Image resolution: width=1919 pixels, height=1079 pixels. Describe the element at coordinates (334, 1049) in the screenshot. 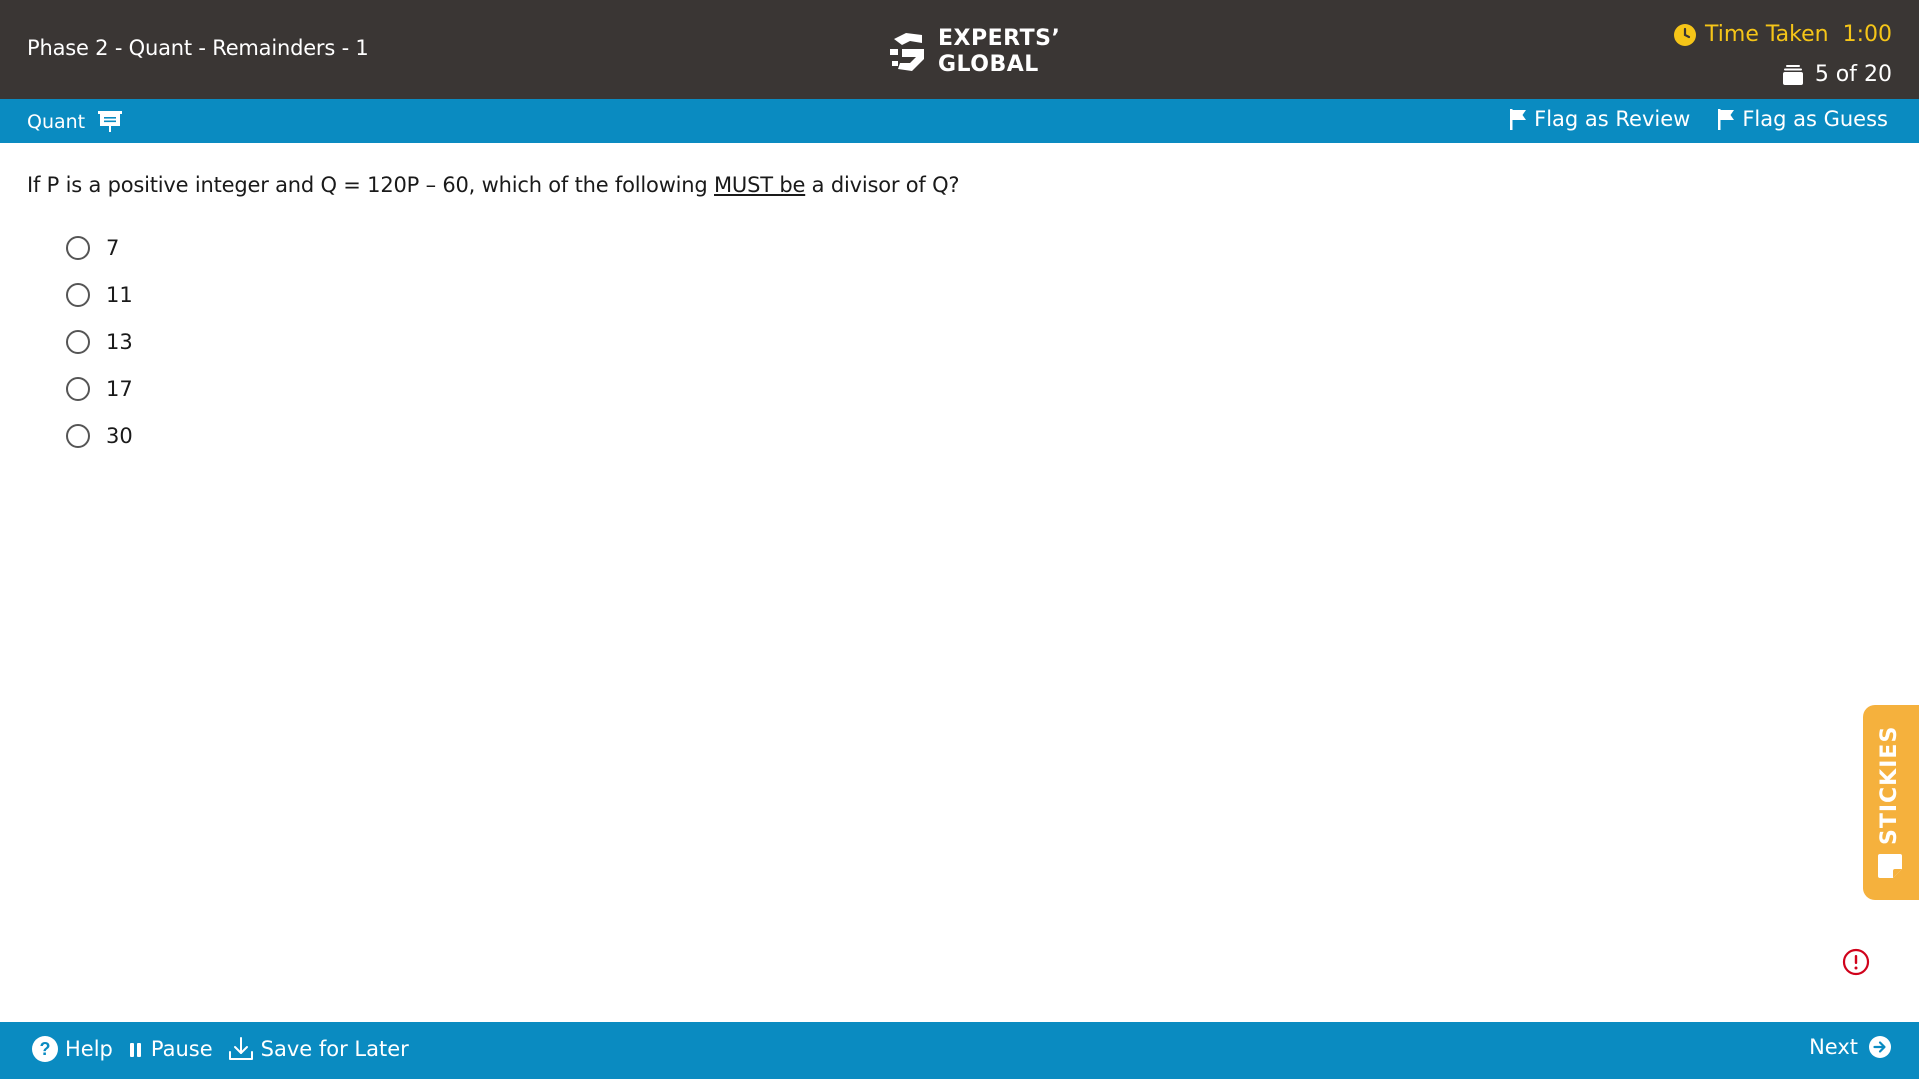

I see `save-for-later-label: Save for Later` at that location.